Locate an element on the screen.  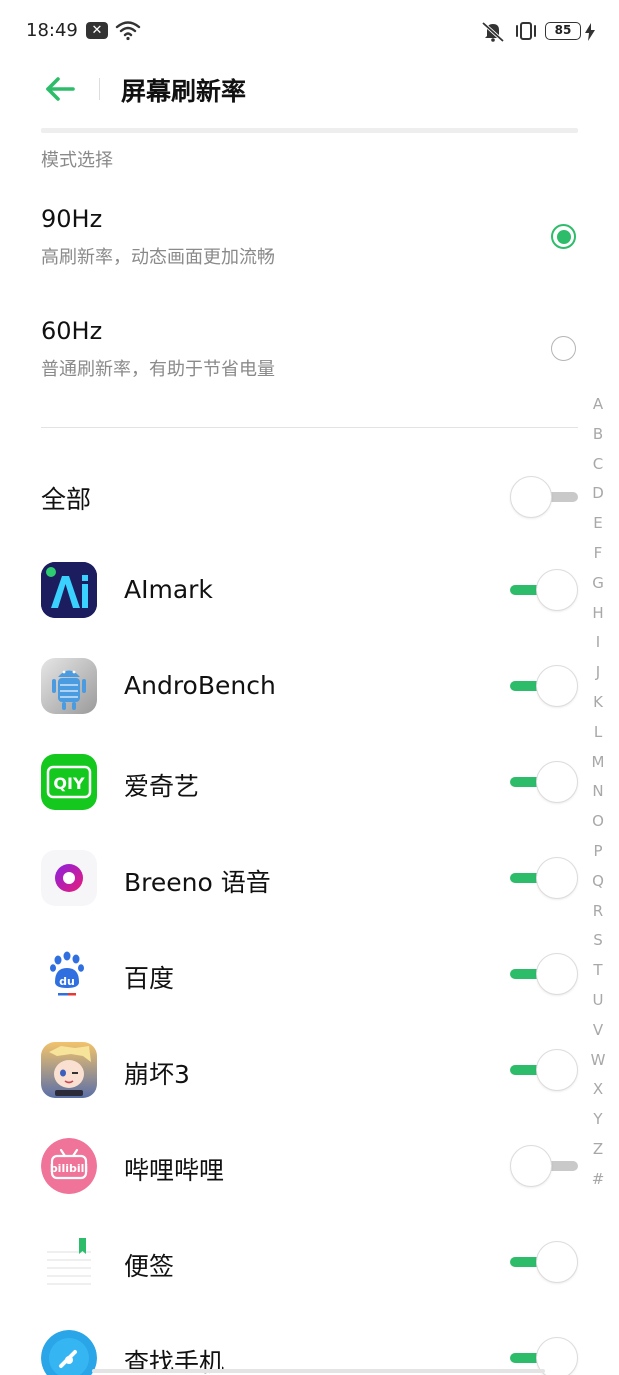
index-letter: R is located at coordinates (598, 914).